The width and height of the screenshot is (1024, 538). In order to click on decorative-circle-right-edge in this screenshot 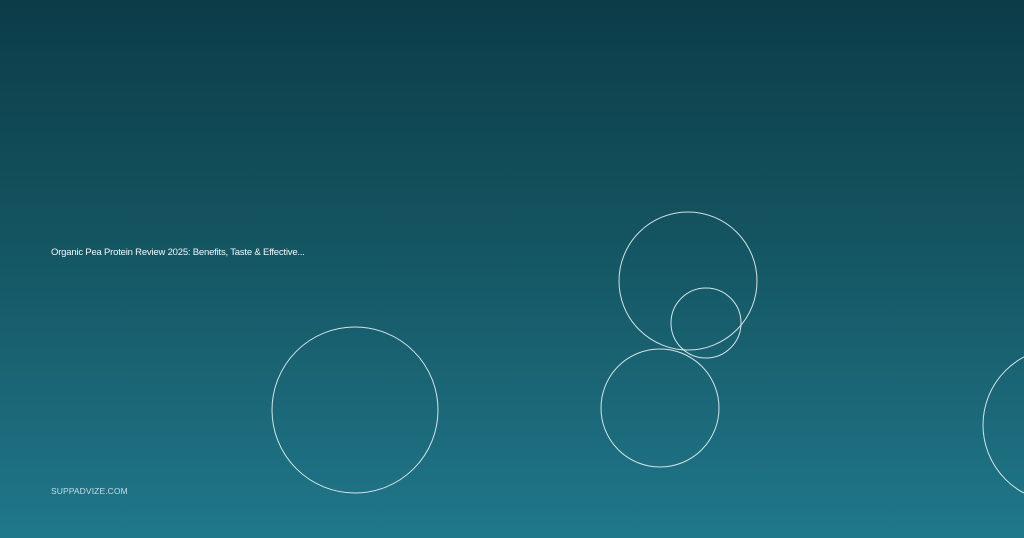, I will do `click(1003, 425)`.